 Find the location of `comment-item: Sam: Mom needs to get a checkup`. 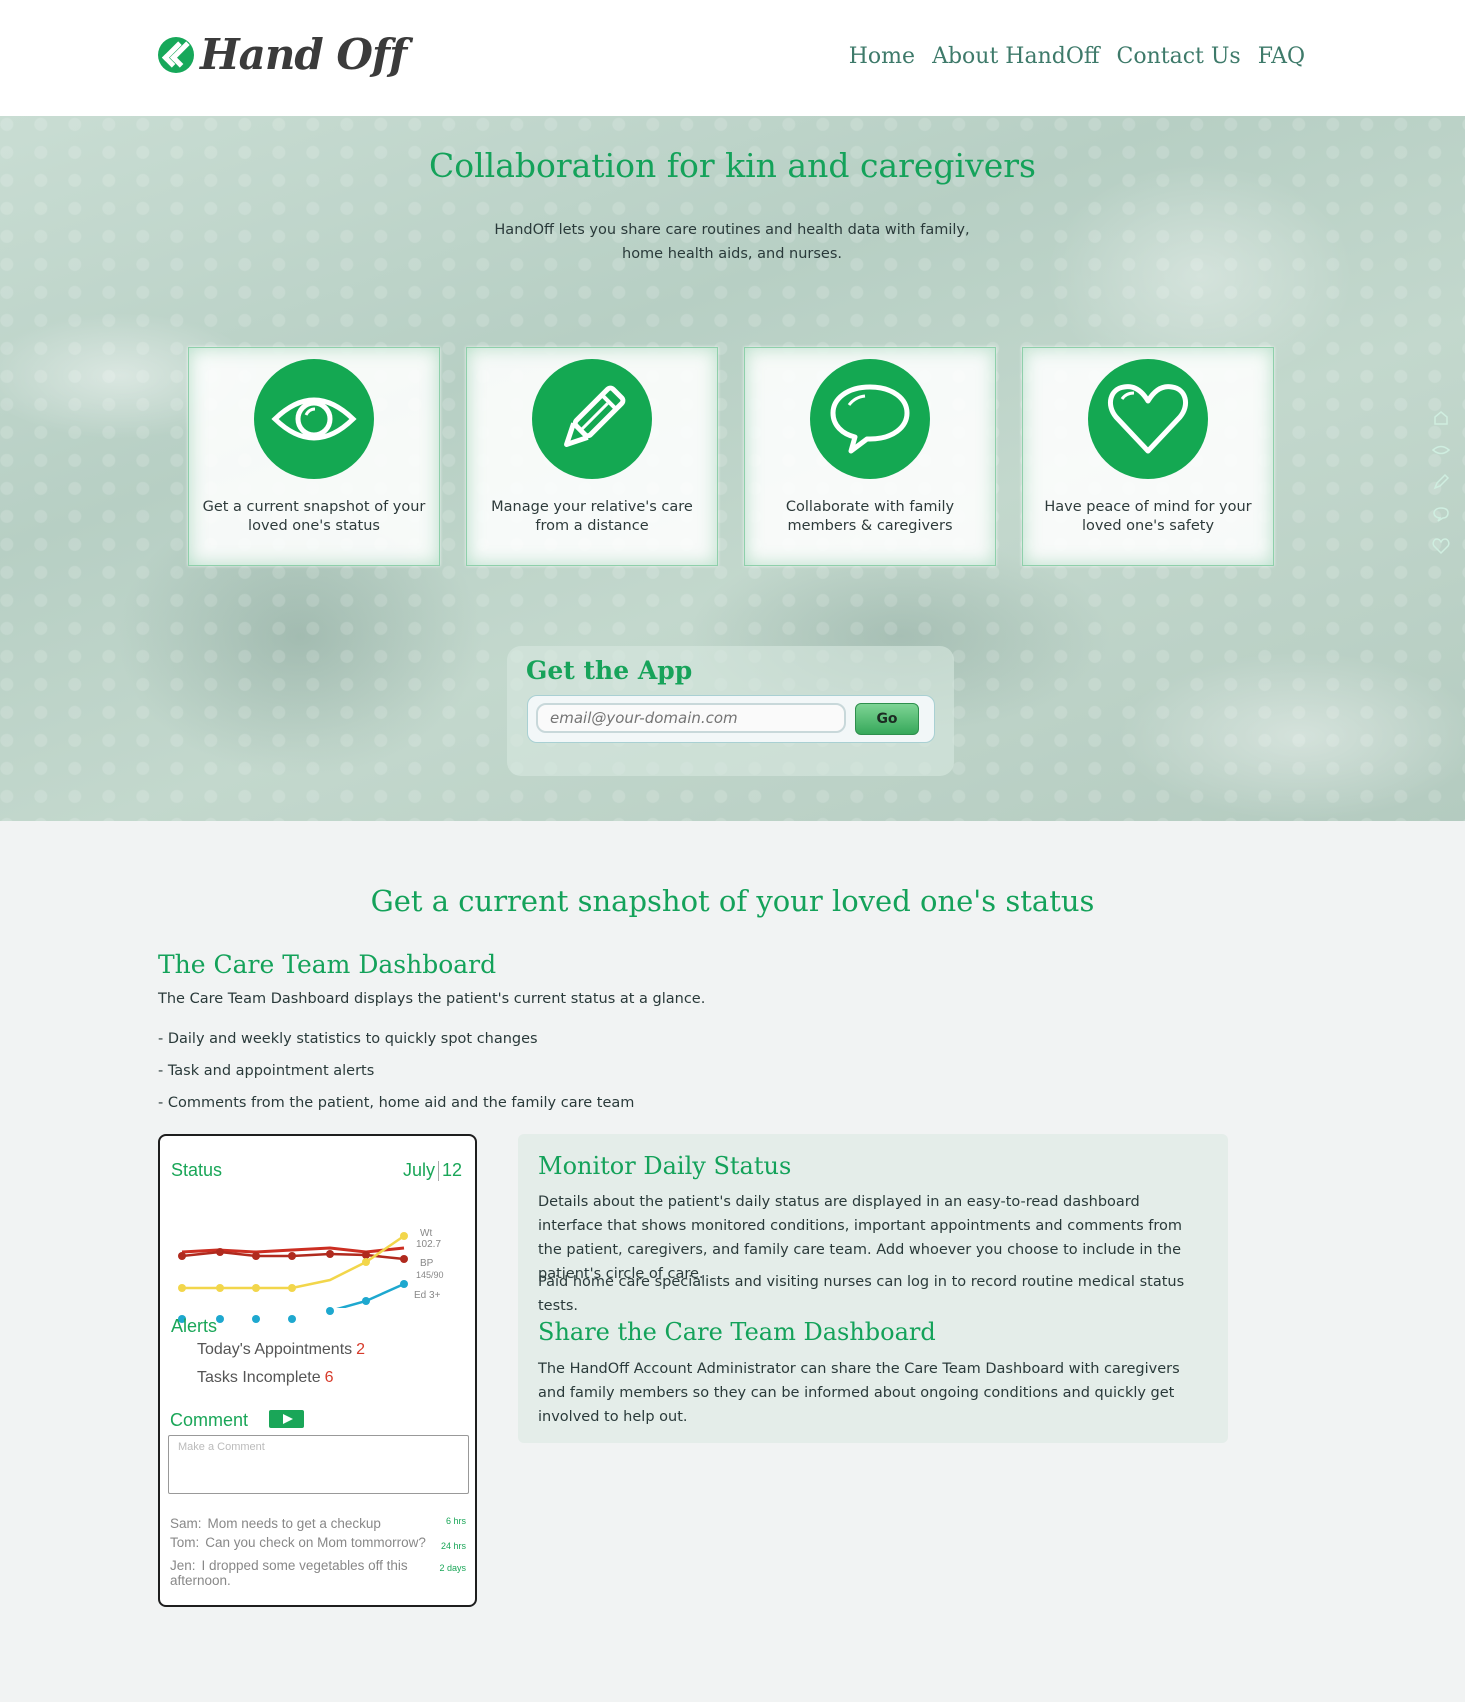

comment-item: Sam: Mom needs to get a checkup is located at coordinates (295, 1523).